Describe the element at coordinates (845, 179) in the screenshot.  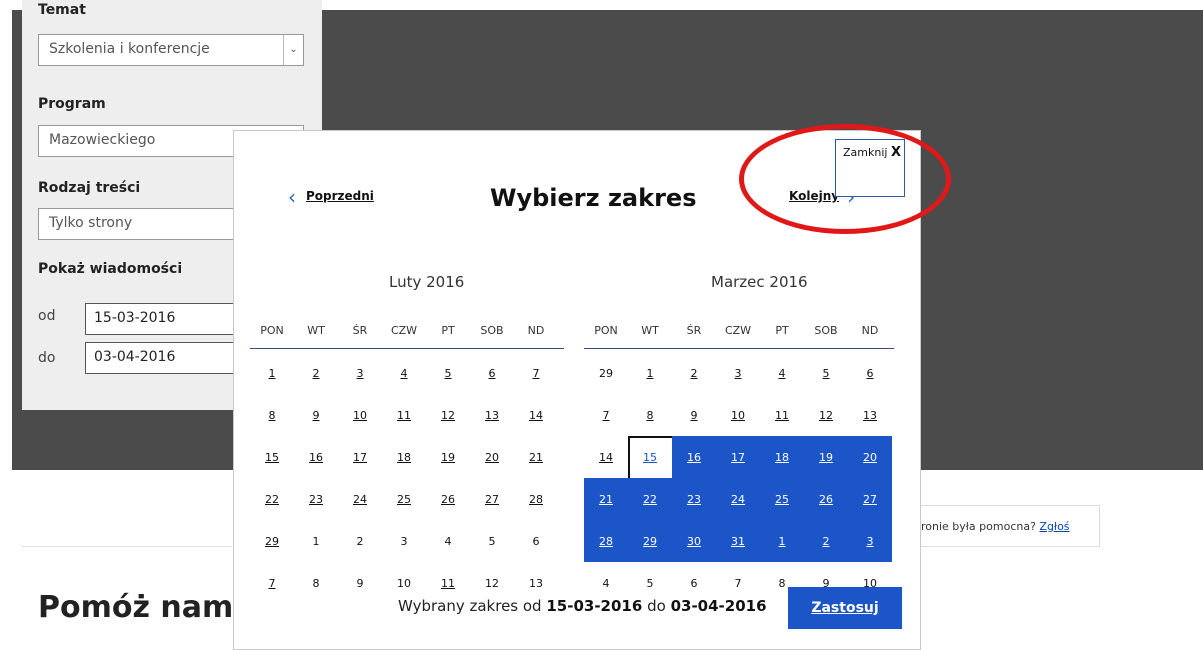
I see `annotation-circle` at that location.